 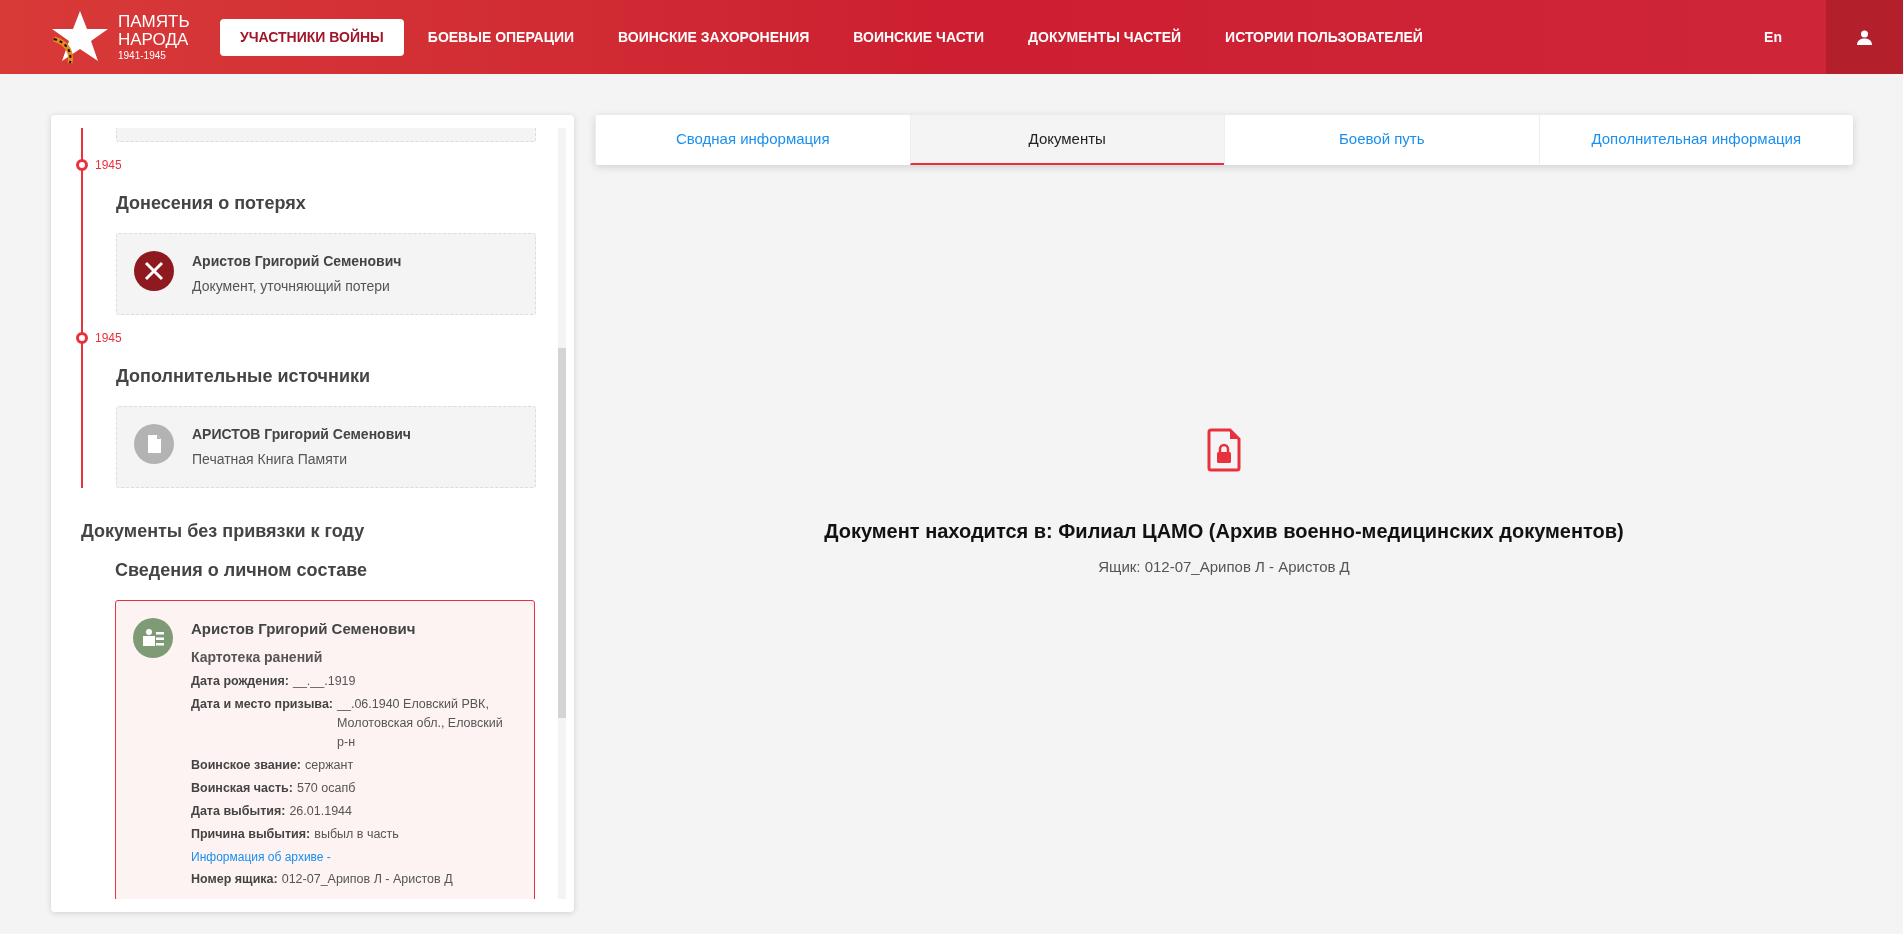 I want to click on logo-title: ПАМЯТЬ, so click(x=154, y=22).